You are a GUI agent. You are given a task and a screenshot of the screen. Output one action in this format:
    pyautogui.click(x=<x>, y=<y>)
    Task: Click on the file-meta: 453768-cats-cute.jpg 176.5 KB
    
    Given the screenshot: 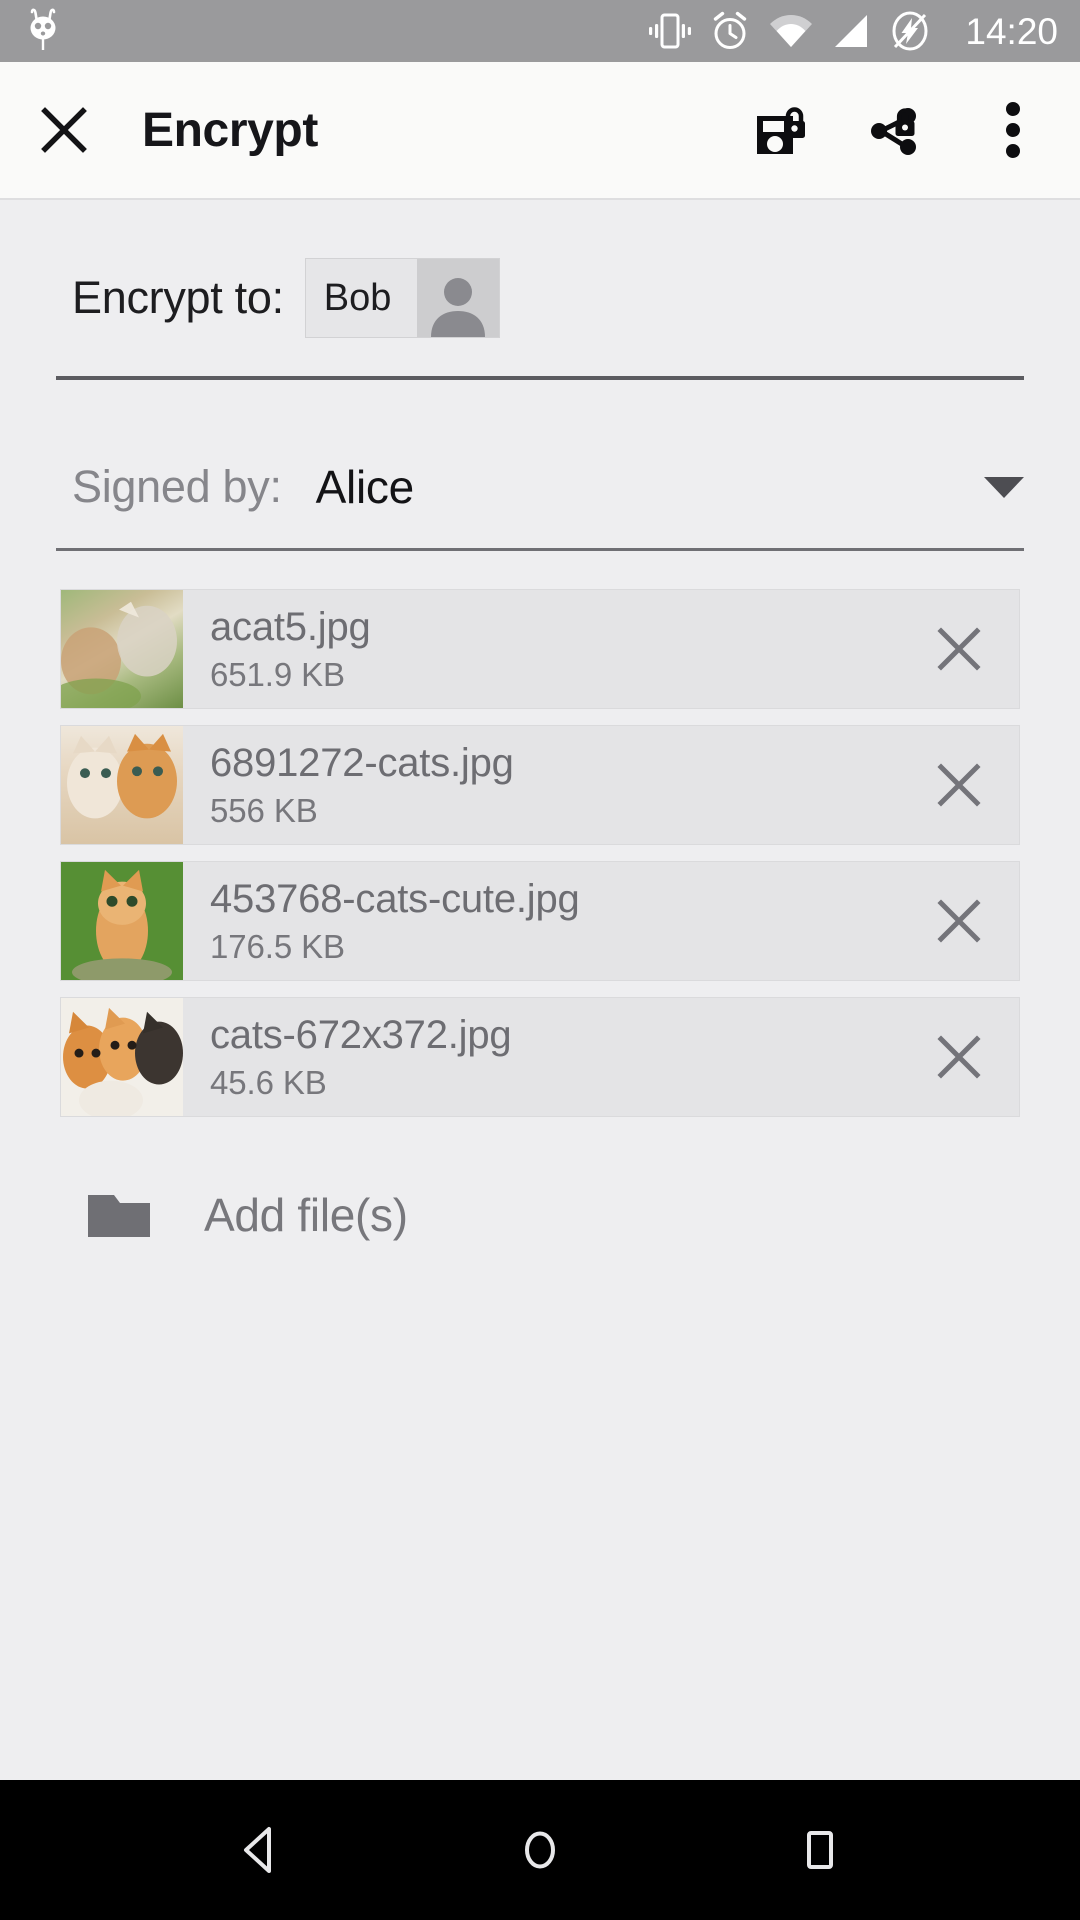 What is the action you would take?
    pyautogui.click(x=541, y=921)
    